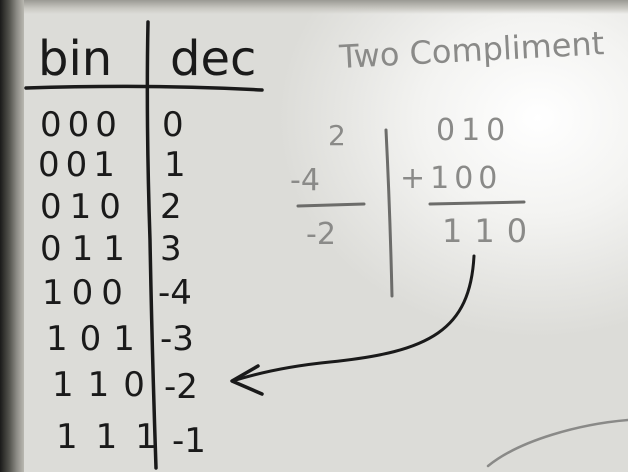 Image resolution: width=628 pixels, height=472 pixels. I want to click on dec-row-2: 2, so click(171, 207).